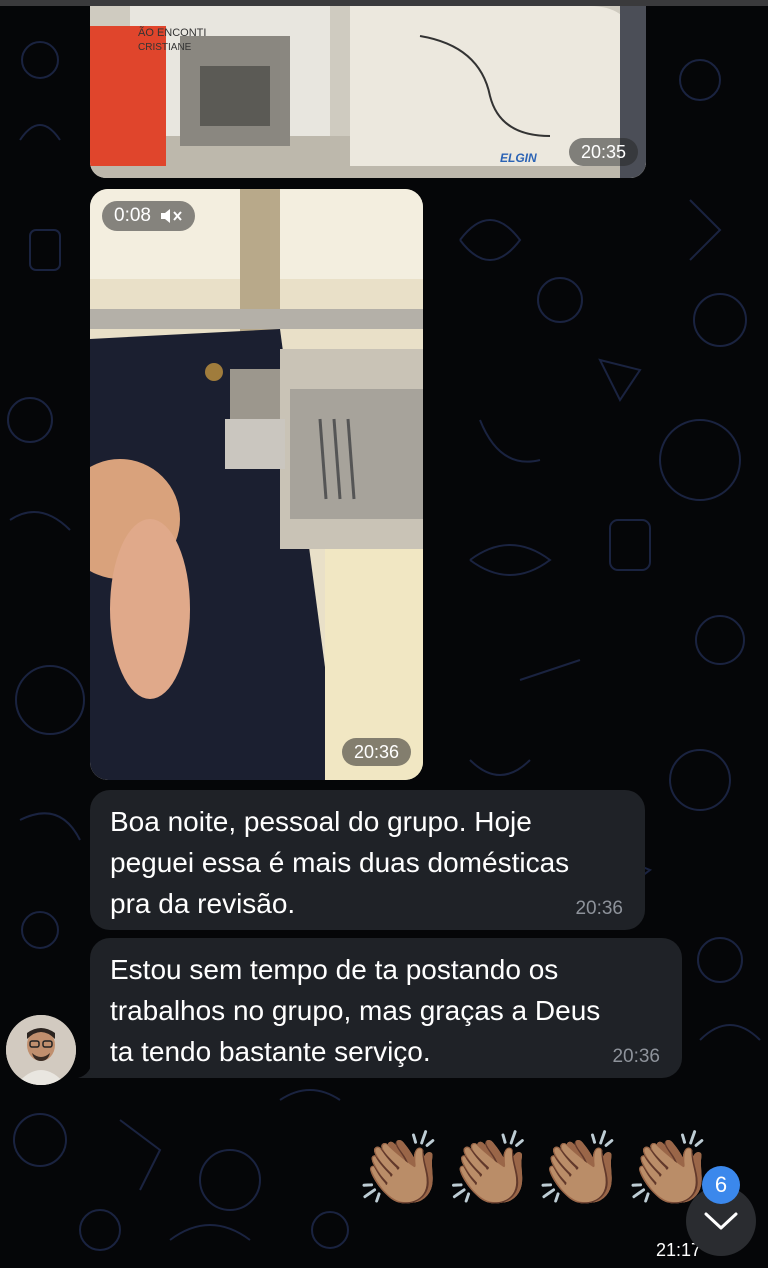 Image resolution: width=768 pixels, height=1268 pixels. What do you see at coordinates (172, 32) in the screenshot?
I see `photo-sign-text: ÃO ENCONTI` at bounding box center [172, 32].